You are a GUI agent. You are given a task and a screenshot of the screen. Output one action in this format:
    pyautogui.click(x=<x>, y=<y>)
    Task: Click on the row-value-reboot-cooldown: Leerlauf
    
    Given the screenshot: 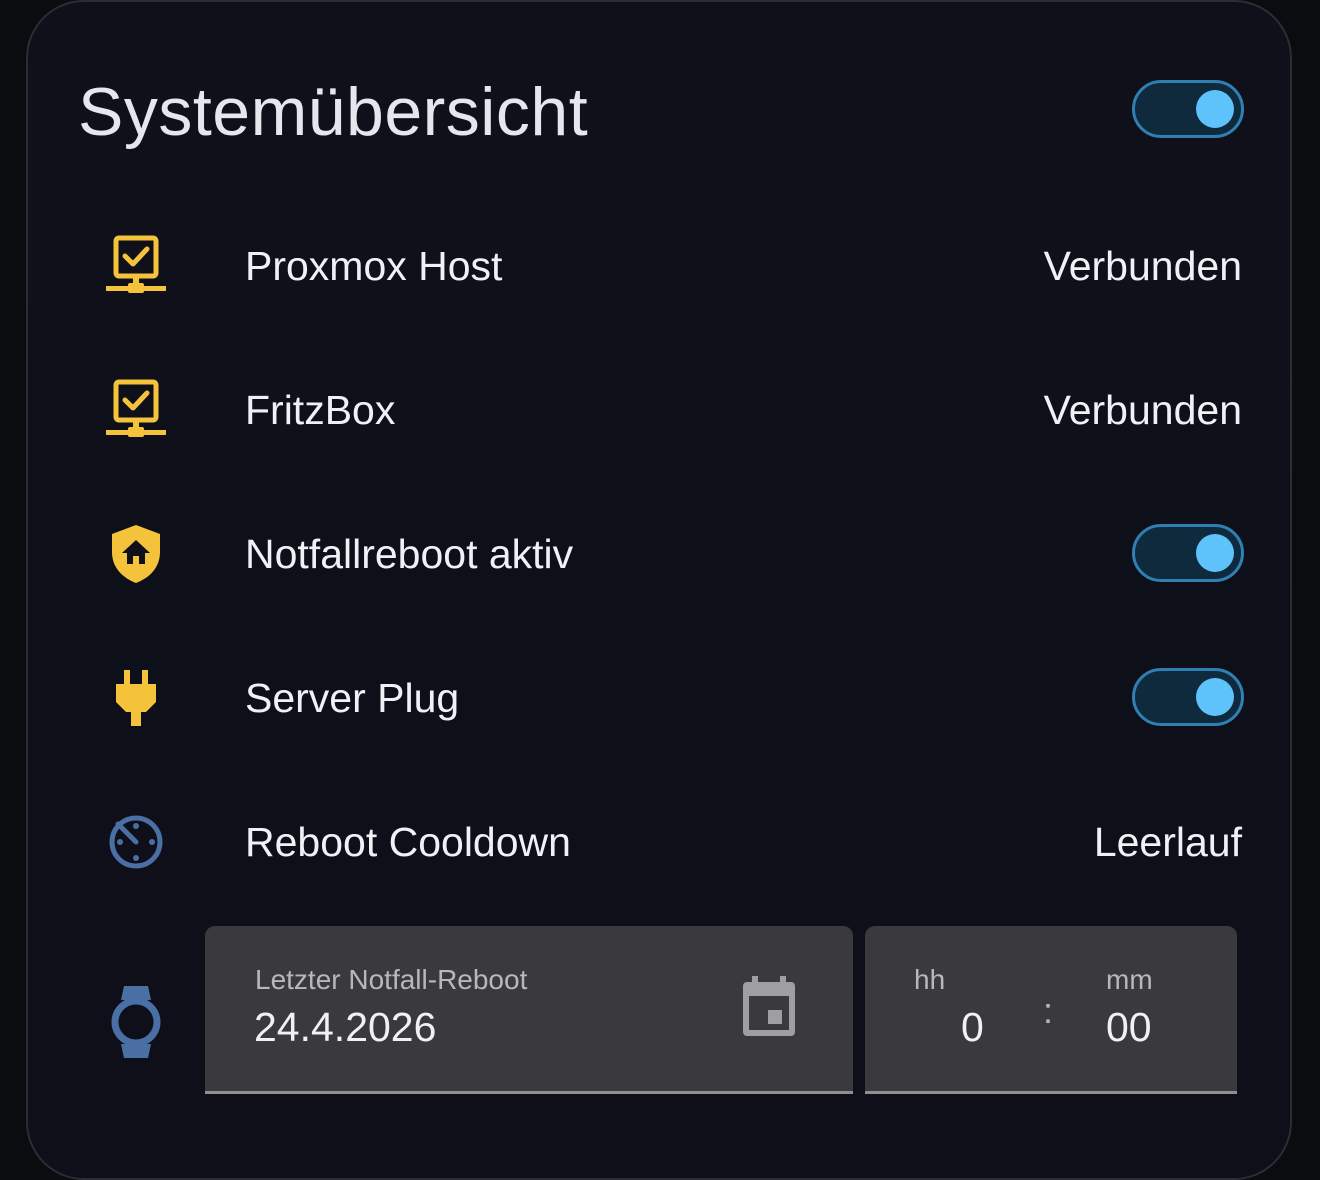 What is the action you would take?
    pyautogui.click(x=1167, y=842)
    